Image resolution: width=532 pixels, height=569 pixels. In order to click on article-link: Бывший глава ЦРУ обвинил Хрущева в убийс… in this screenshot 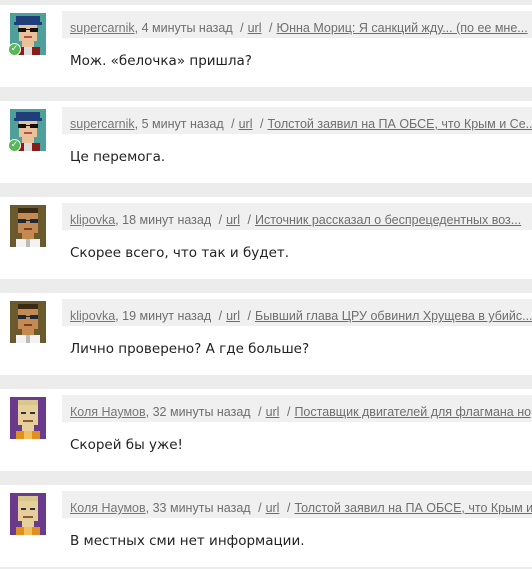, I will do `click(393, 316)`.